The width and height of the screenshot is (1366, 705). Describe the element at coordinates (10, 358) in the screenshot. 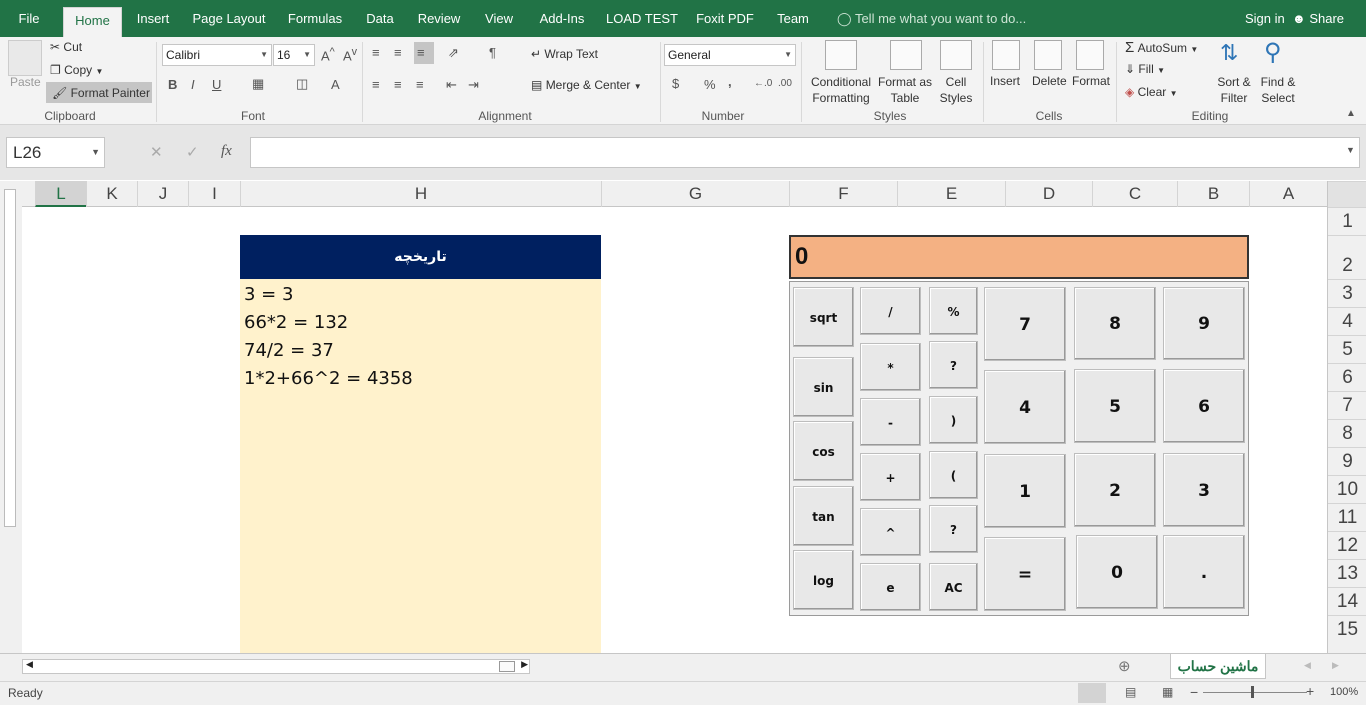

I see `scroll-thumb` at that location.